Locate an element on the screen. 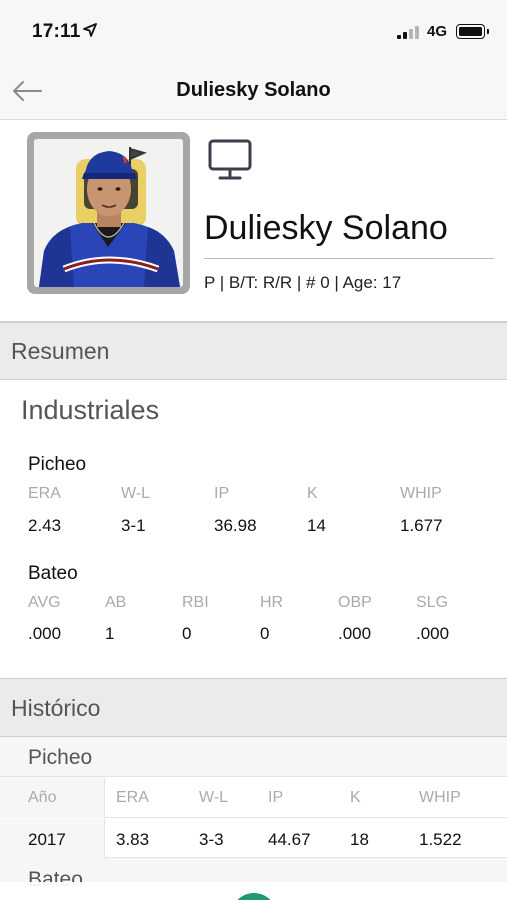  name-divider is located at coordinates (349, 258).